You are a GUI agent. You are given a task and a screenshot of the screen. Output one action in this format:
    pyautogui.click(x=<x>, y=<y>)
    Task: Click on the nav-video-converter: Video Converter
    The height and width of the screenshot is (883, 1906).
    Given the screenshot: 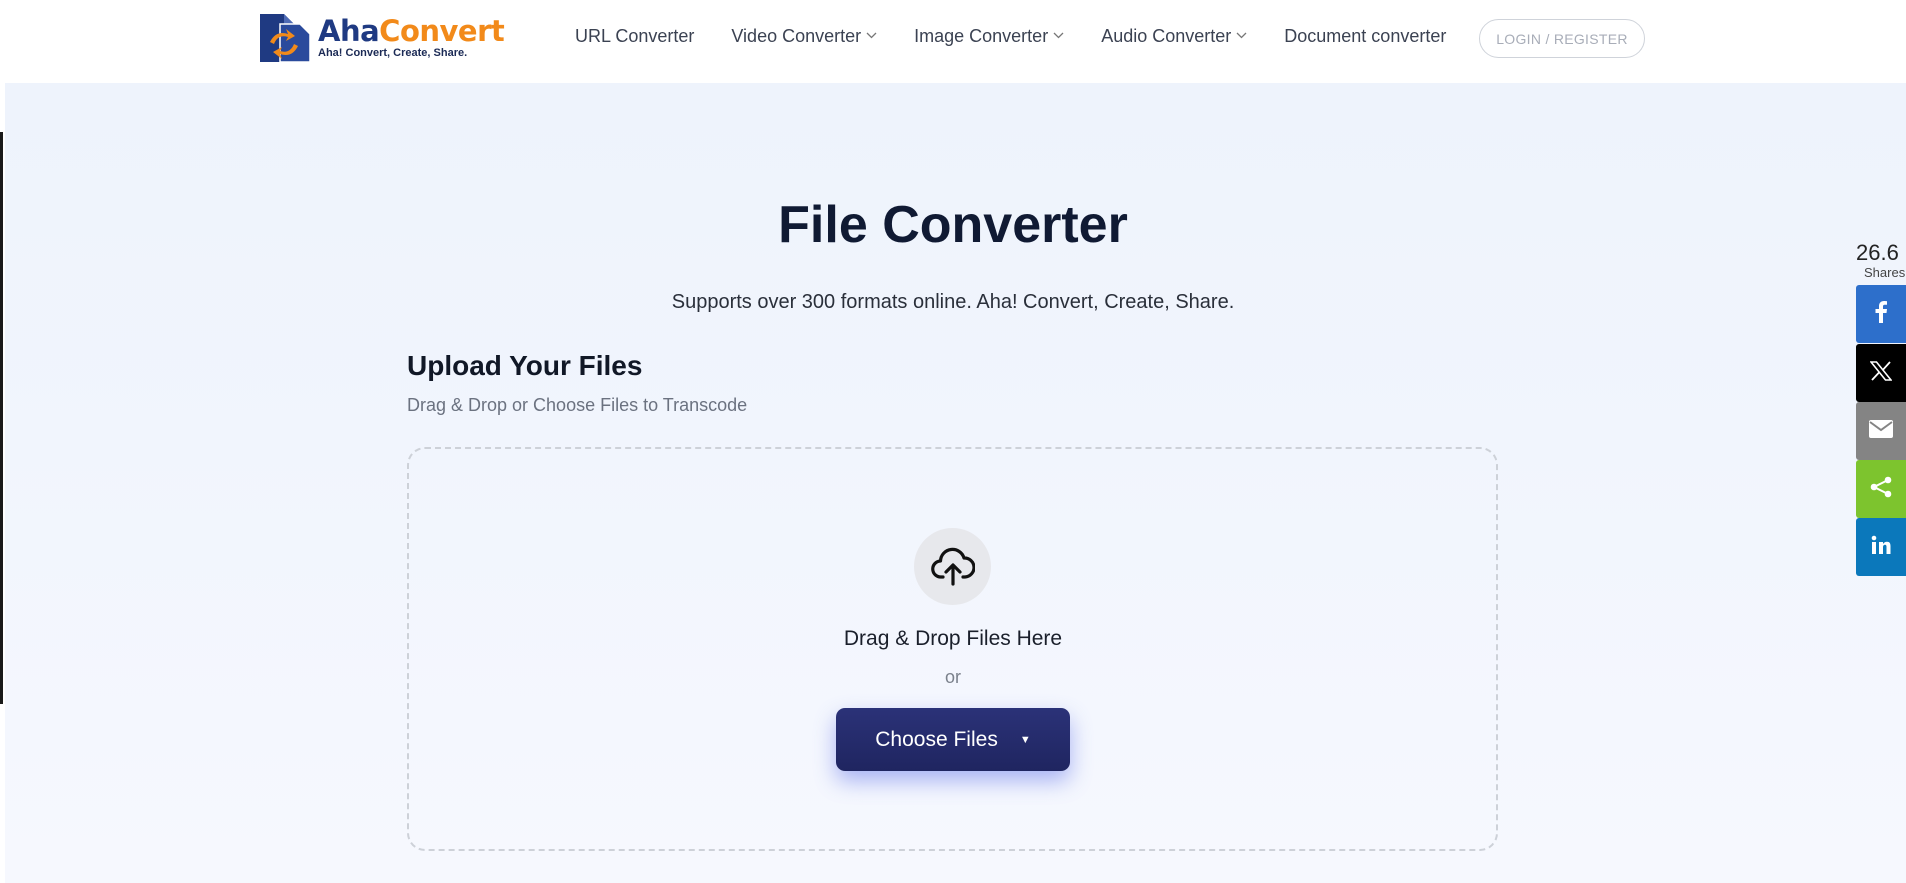 What is the action you would take?
    pyautogui.click(x=804, y=36)
    